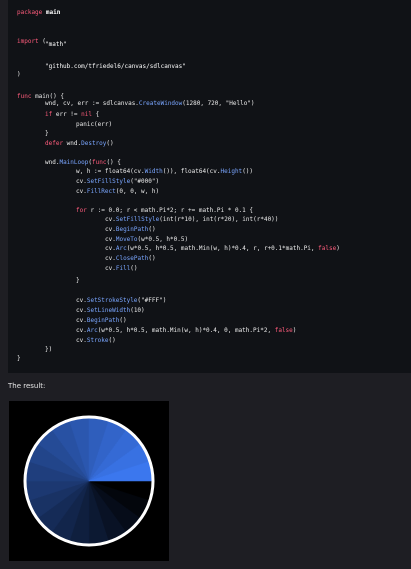 This screenshot has height=569, width=411. I want to click on code-token: MoveTo, so click(126, 239).